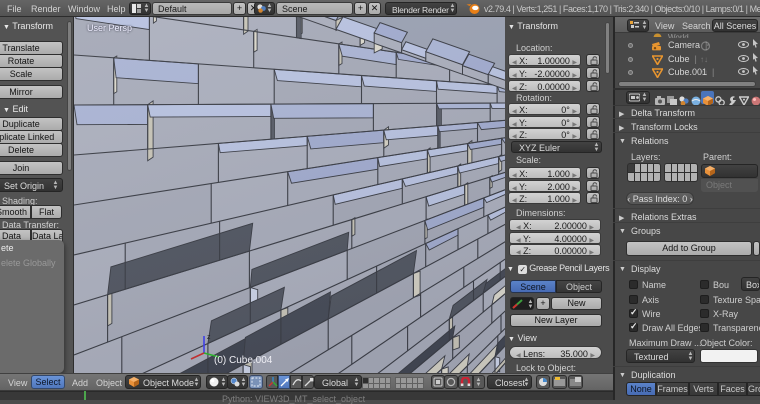  I want to click on svg-text: z, so click(209, 337).